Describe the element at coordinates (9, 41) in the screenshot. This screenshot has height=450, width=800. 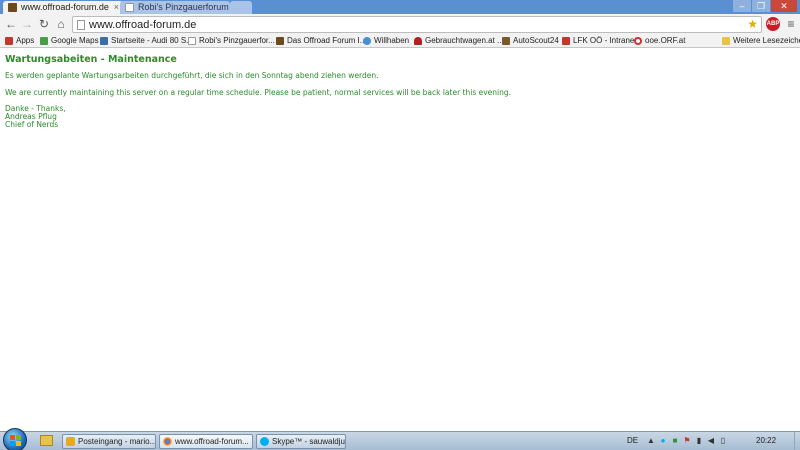
I see `apps-grid-icon` at that location.